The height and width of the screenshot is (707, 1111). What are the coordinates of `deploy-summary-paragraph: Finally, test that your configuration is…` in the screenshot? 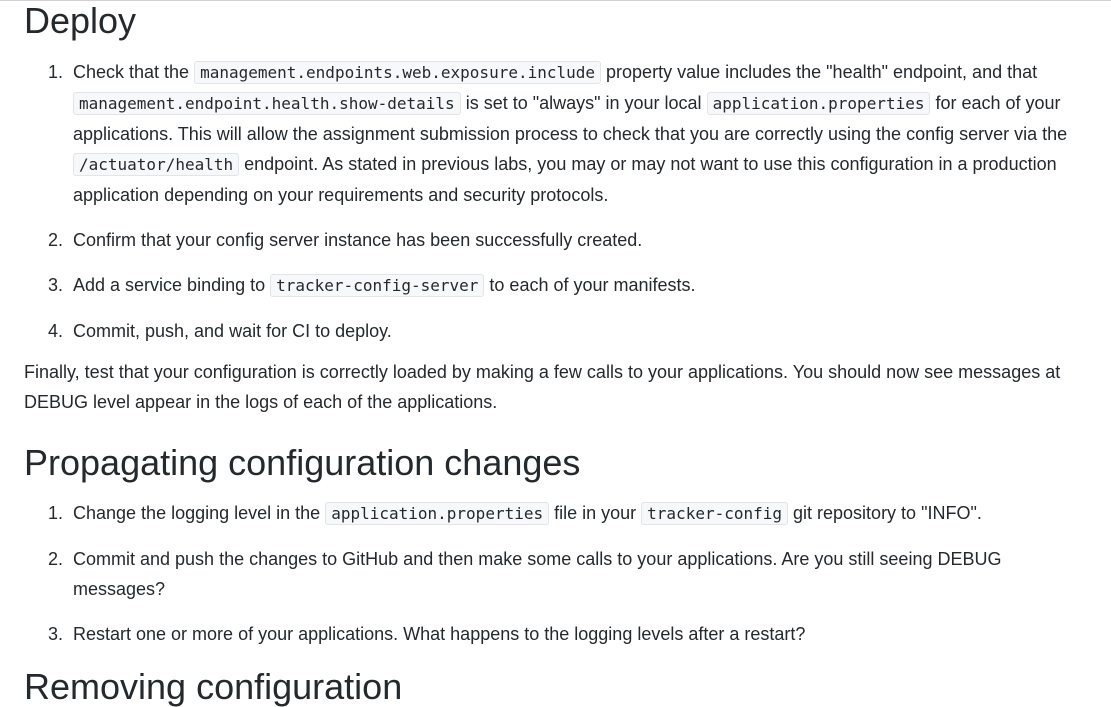 It's located at (542, 387).